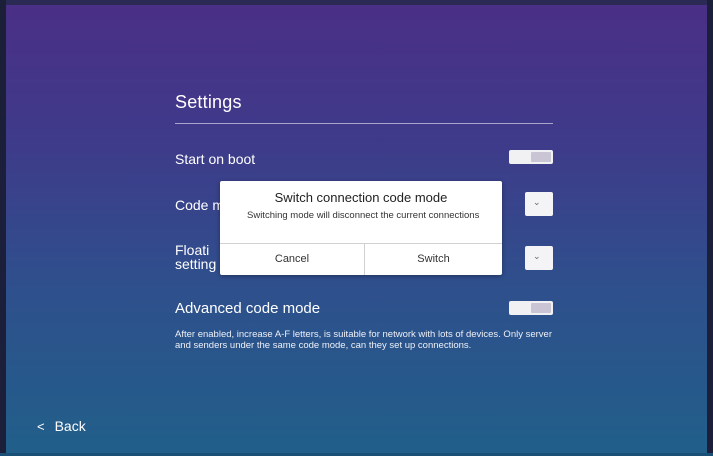 Image resolution: width=713 pixels, height=456 pixels. What do you see at coordinates (710, 228) in the screenshot?
I see `right-frame` at bounding box center [710, 228].